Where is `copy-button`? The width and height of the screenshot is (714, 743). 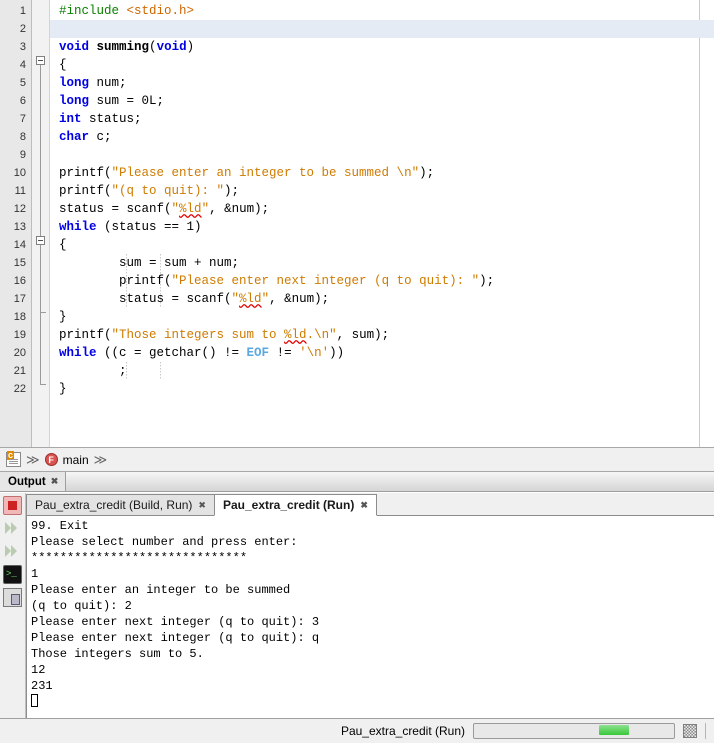
copy-button is located at coordinates (12, 597).